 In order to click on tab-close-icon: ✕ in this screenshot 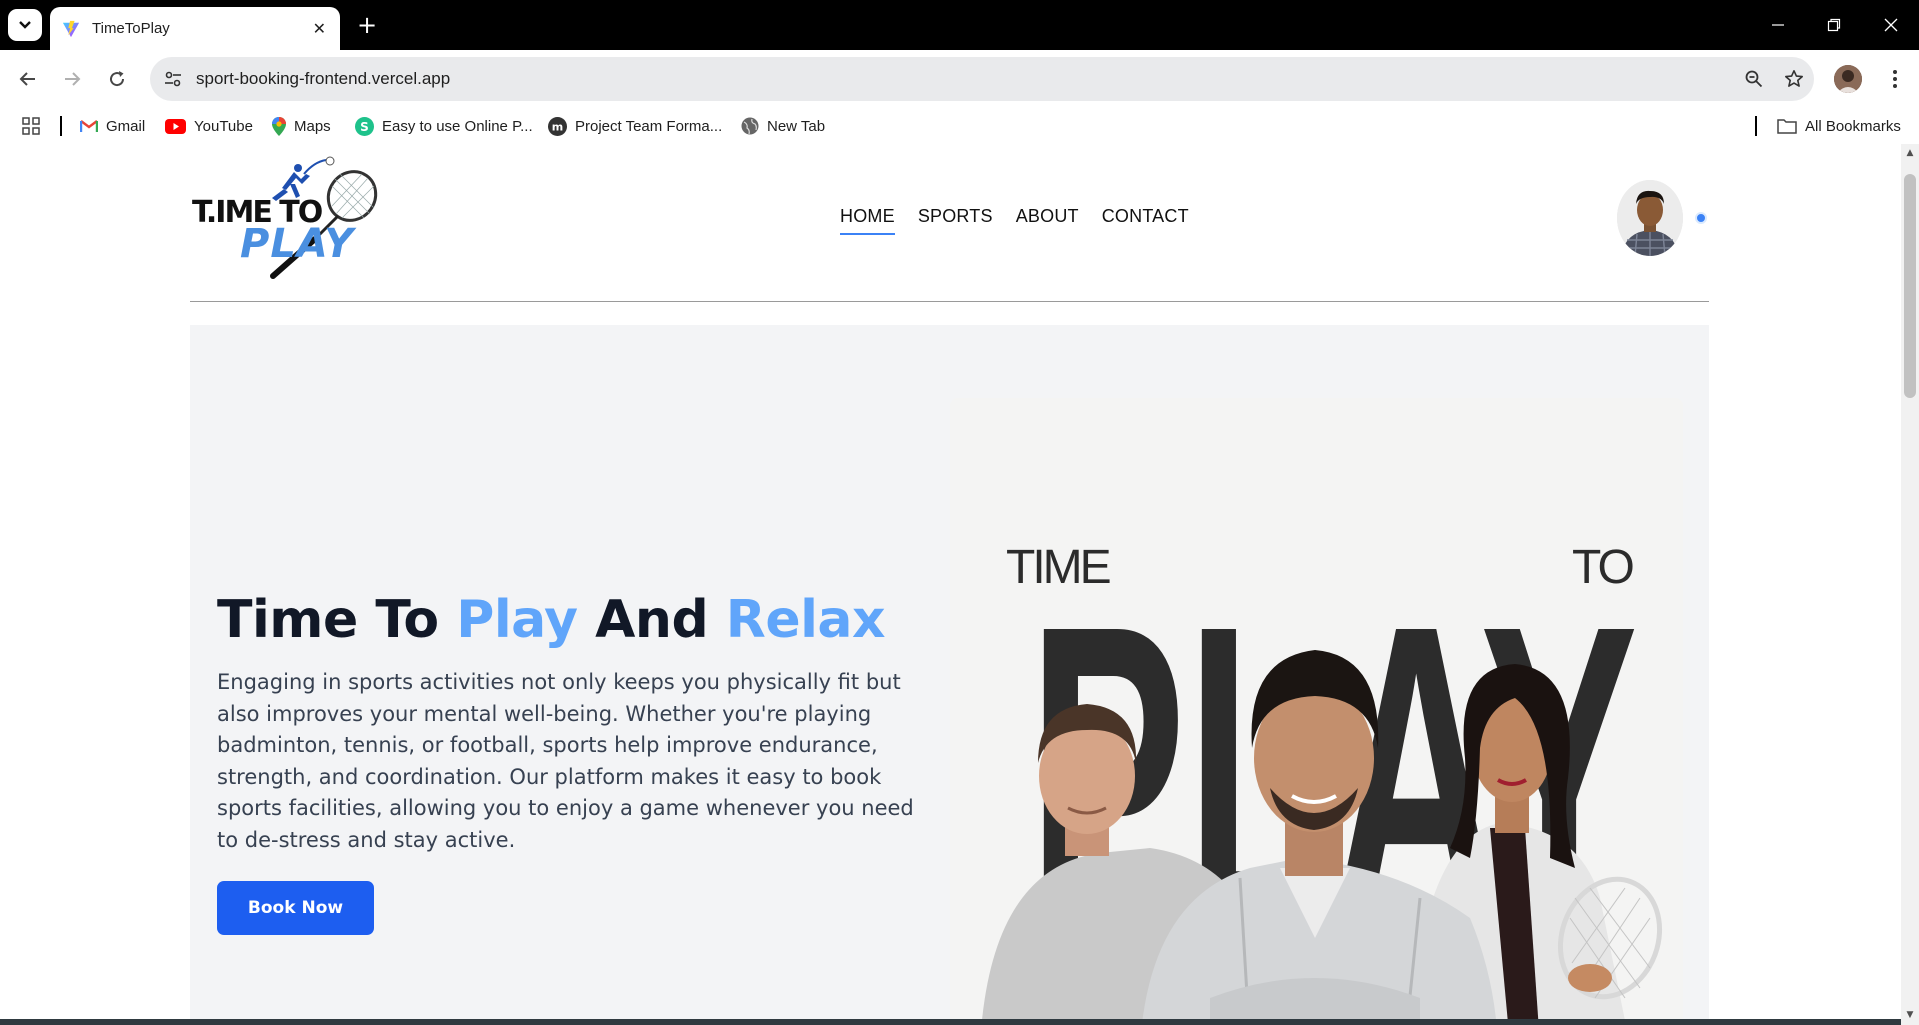, I will do `click(319, 28)`.